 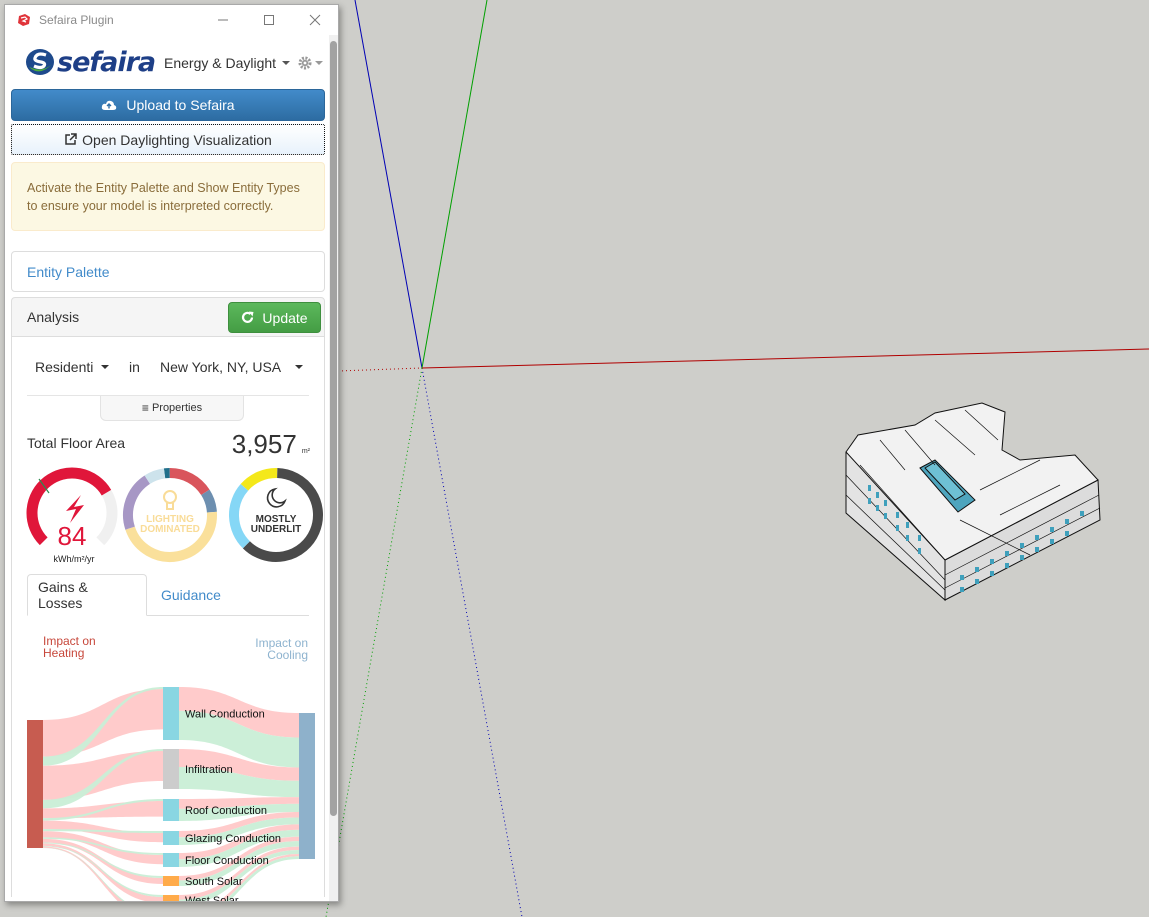 I want to click on location-dropdown: New York, NY, USA, so click(x=232, y=367).